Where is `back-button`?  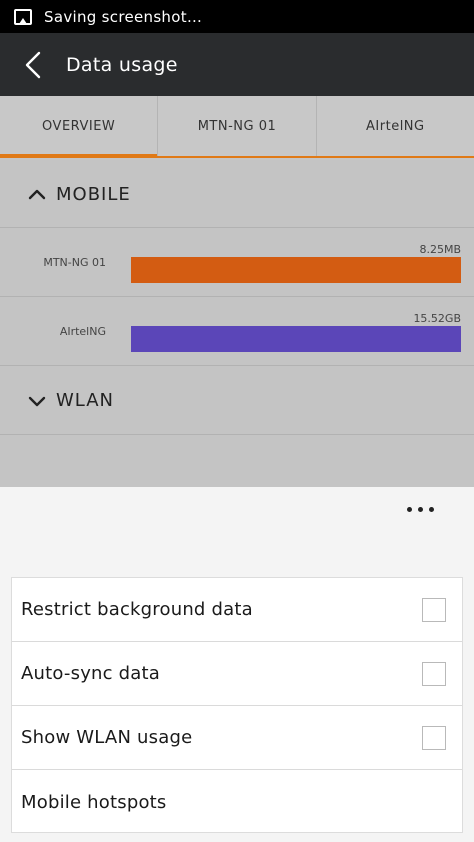
back-button is located at coordinates (33, 64).